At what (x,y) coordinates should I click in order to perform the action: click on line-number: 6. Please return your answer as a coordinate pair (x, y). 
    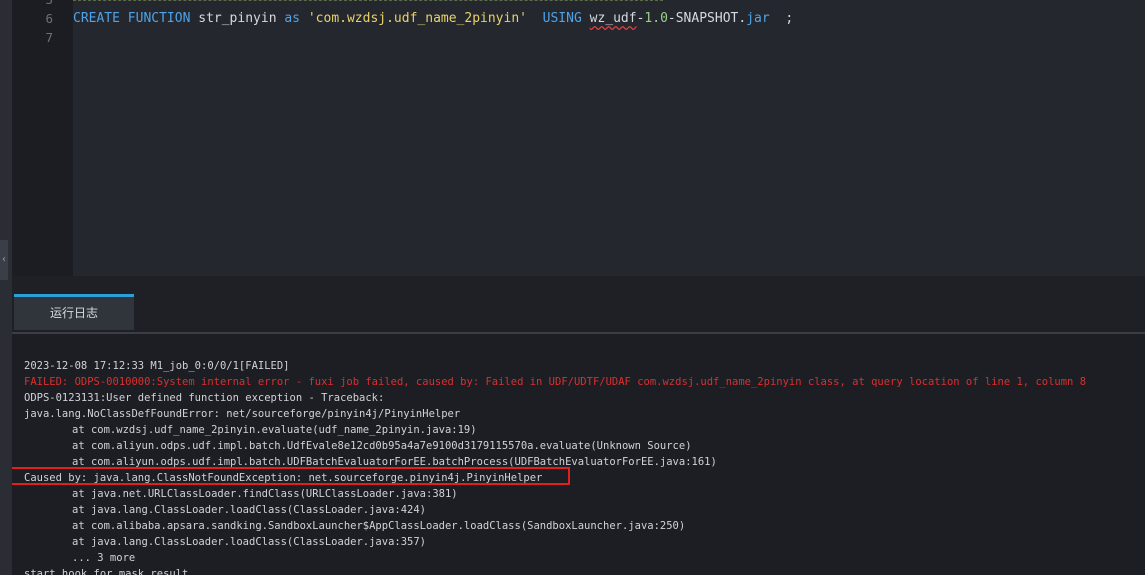
    Looking at the image, I should click on (49, 18).